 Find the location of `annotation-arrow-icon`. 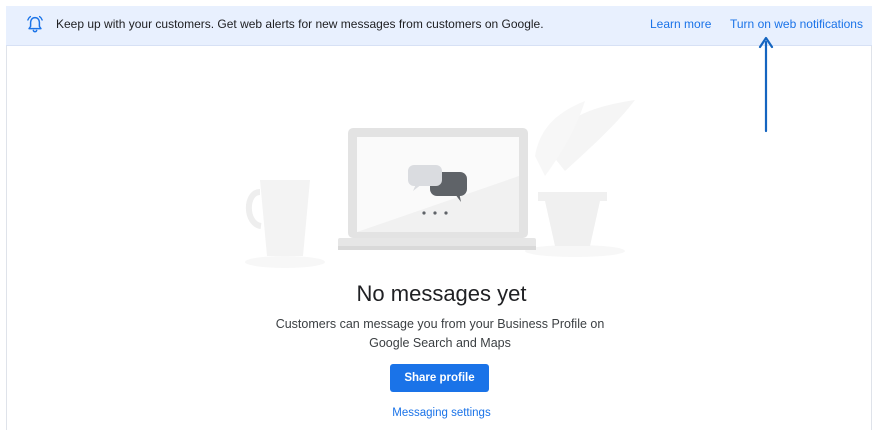

annotation-arrow-icon is located at coordinates (766, 84).